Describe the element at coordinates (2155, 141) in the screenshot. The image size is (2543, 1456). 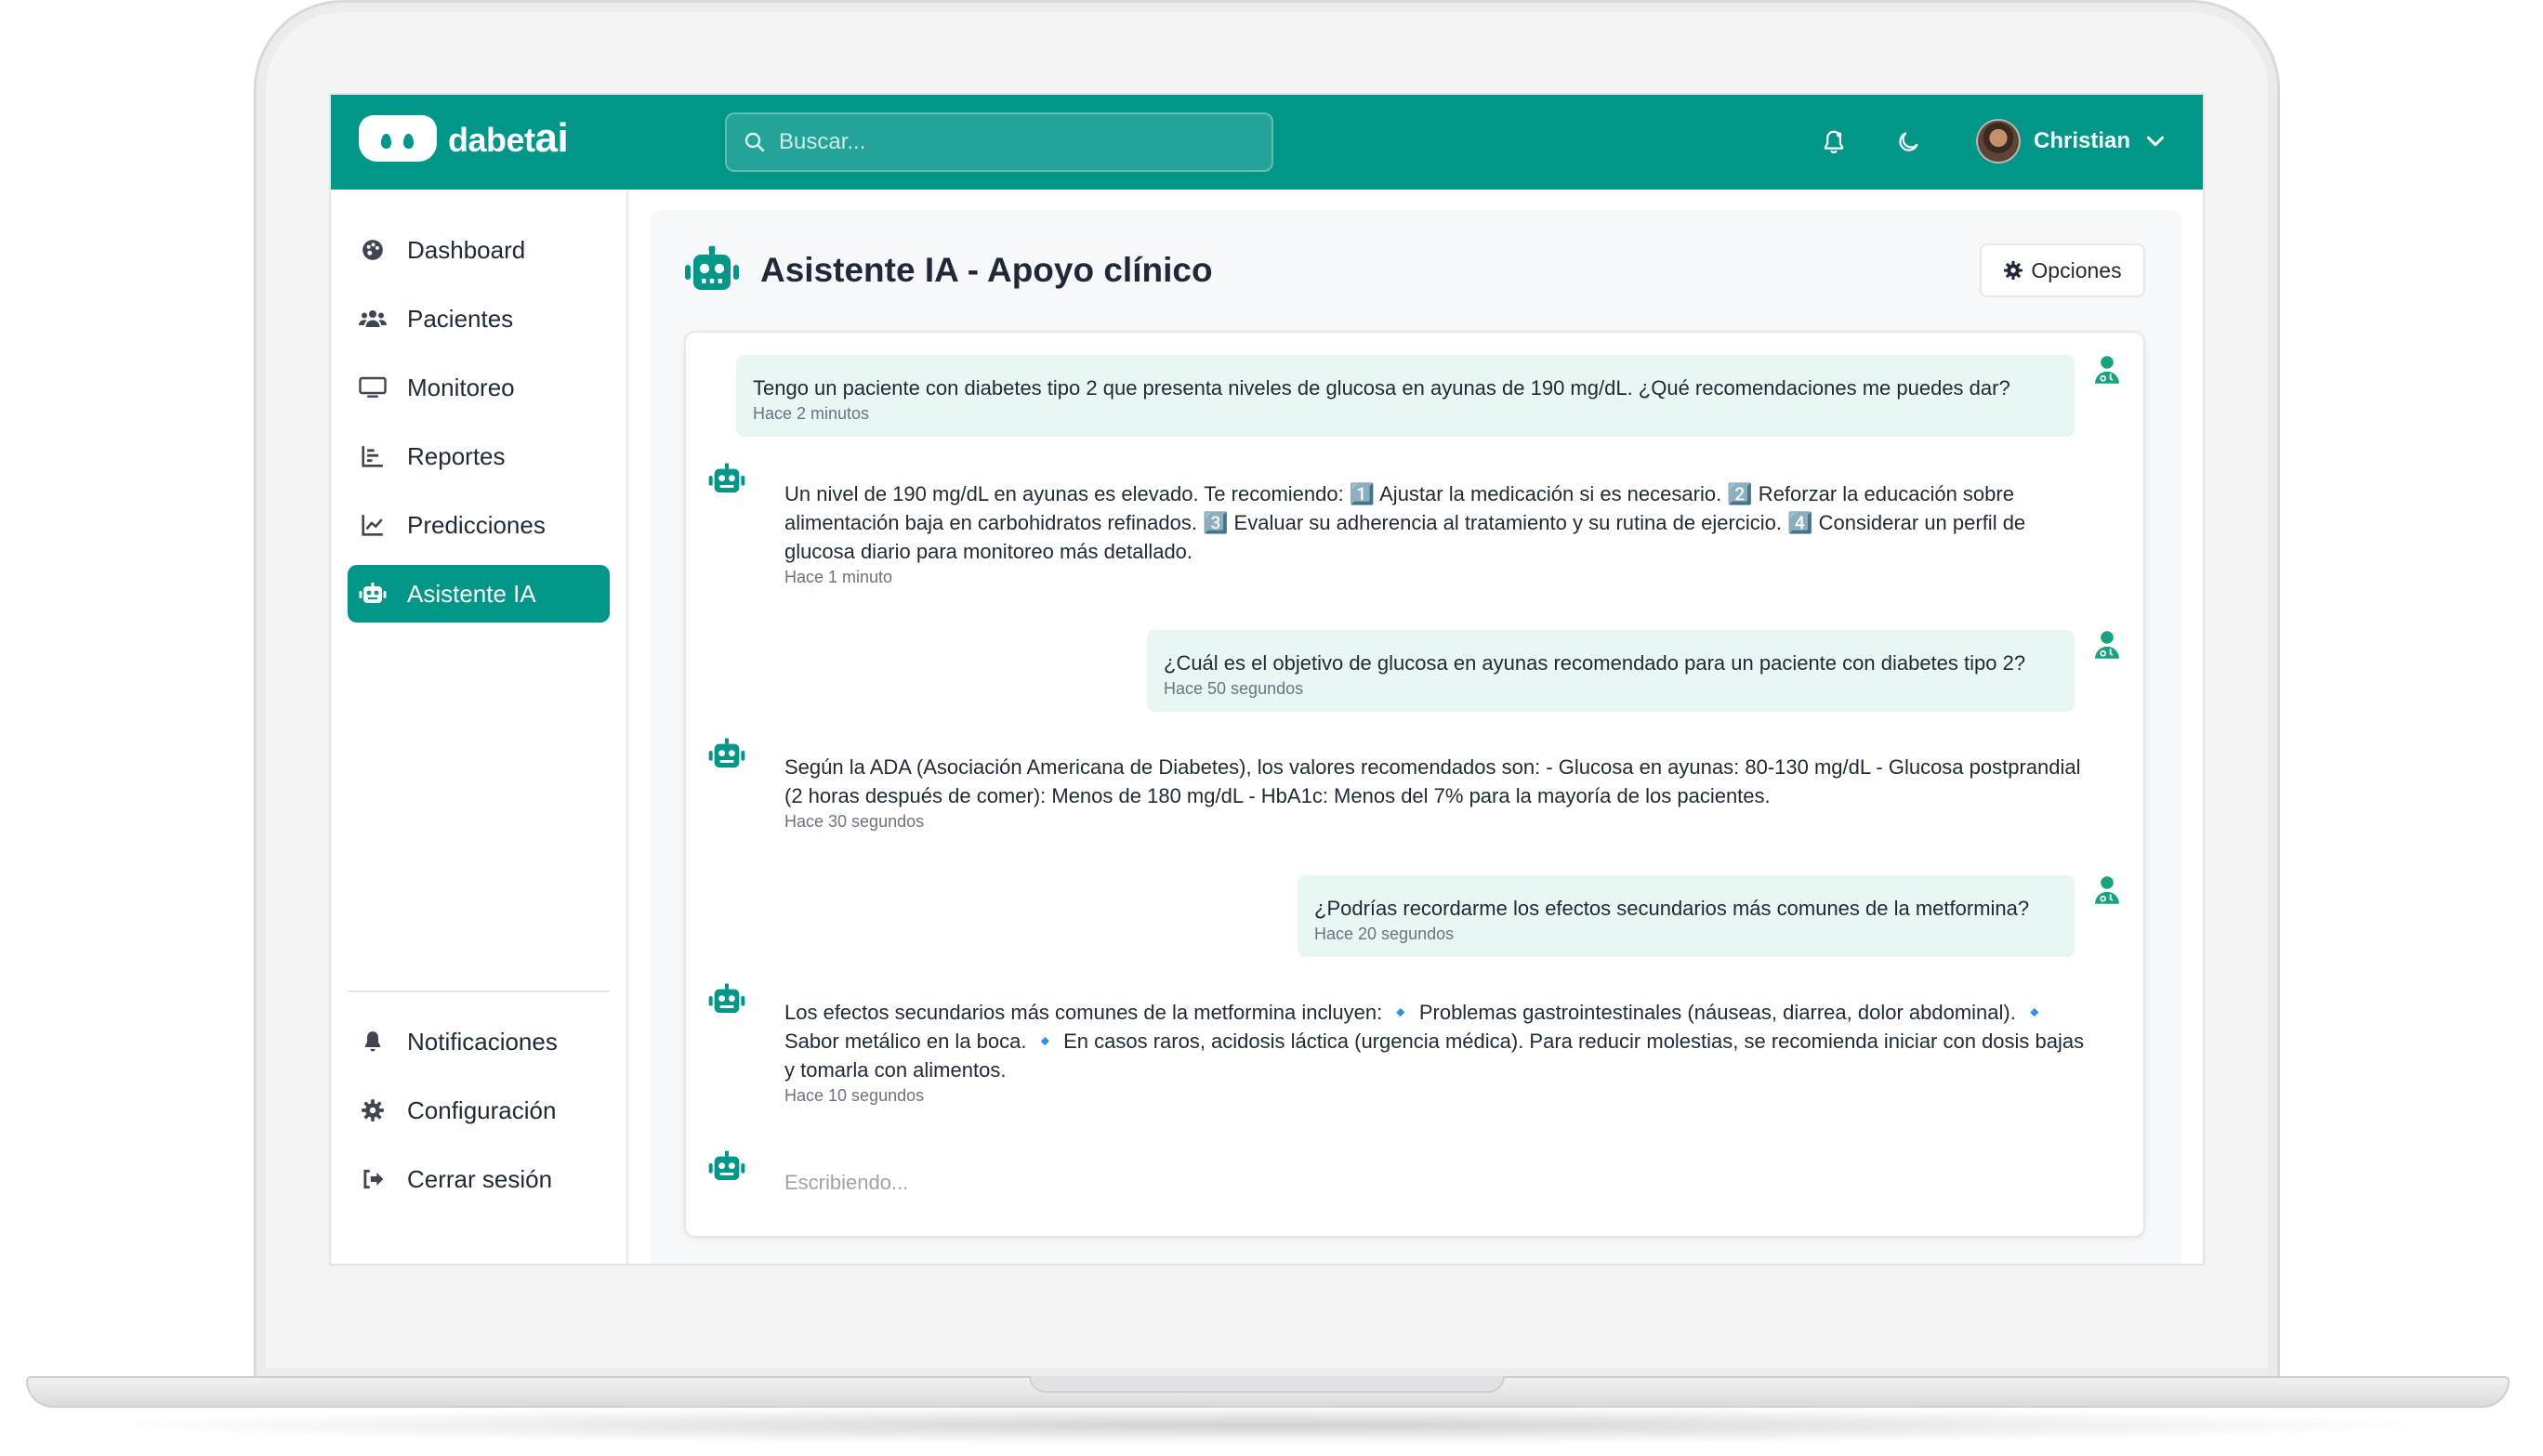
I see `chevron-down-icon` at that location.